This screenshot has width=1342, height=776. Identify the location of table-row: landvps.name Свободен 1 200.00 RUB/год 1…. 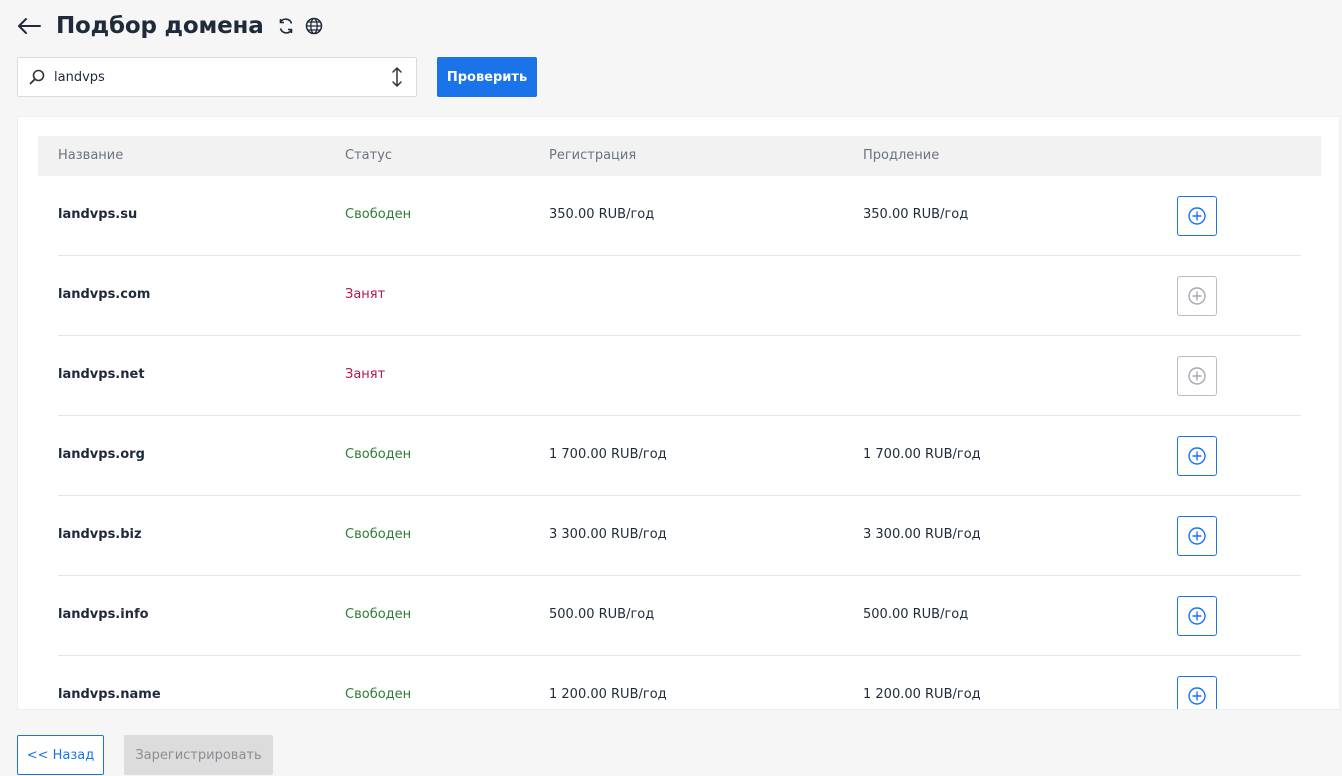
(679, 682).